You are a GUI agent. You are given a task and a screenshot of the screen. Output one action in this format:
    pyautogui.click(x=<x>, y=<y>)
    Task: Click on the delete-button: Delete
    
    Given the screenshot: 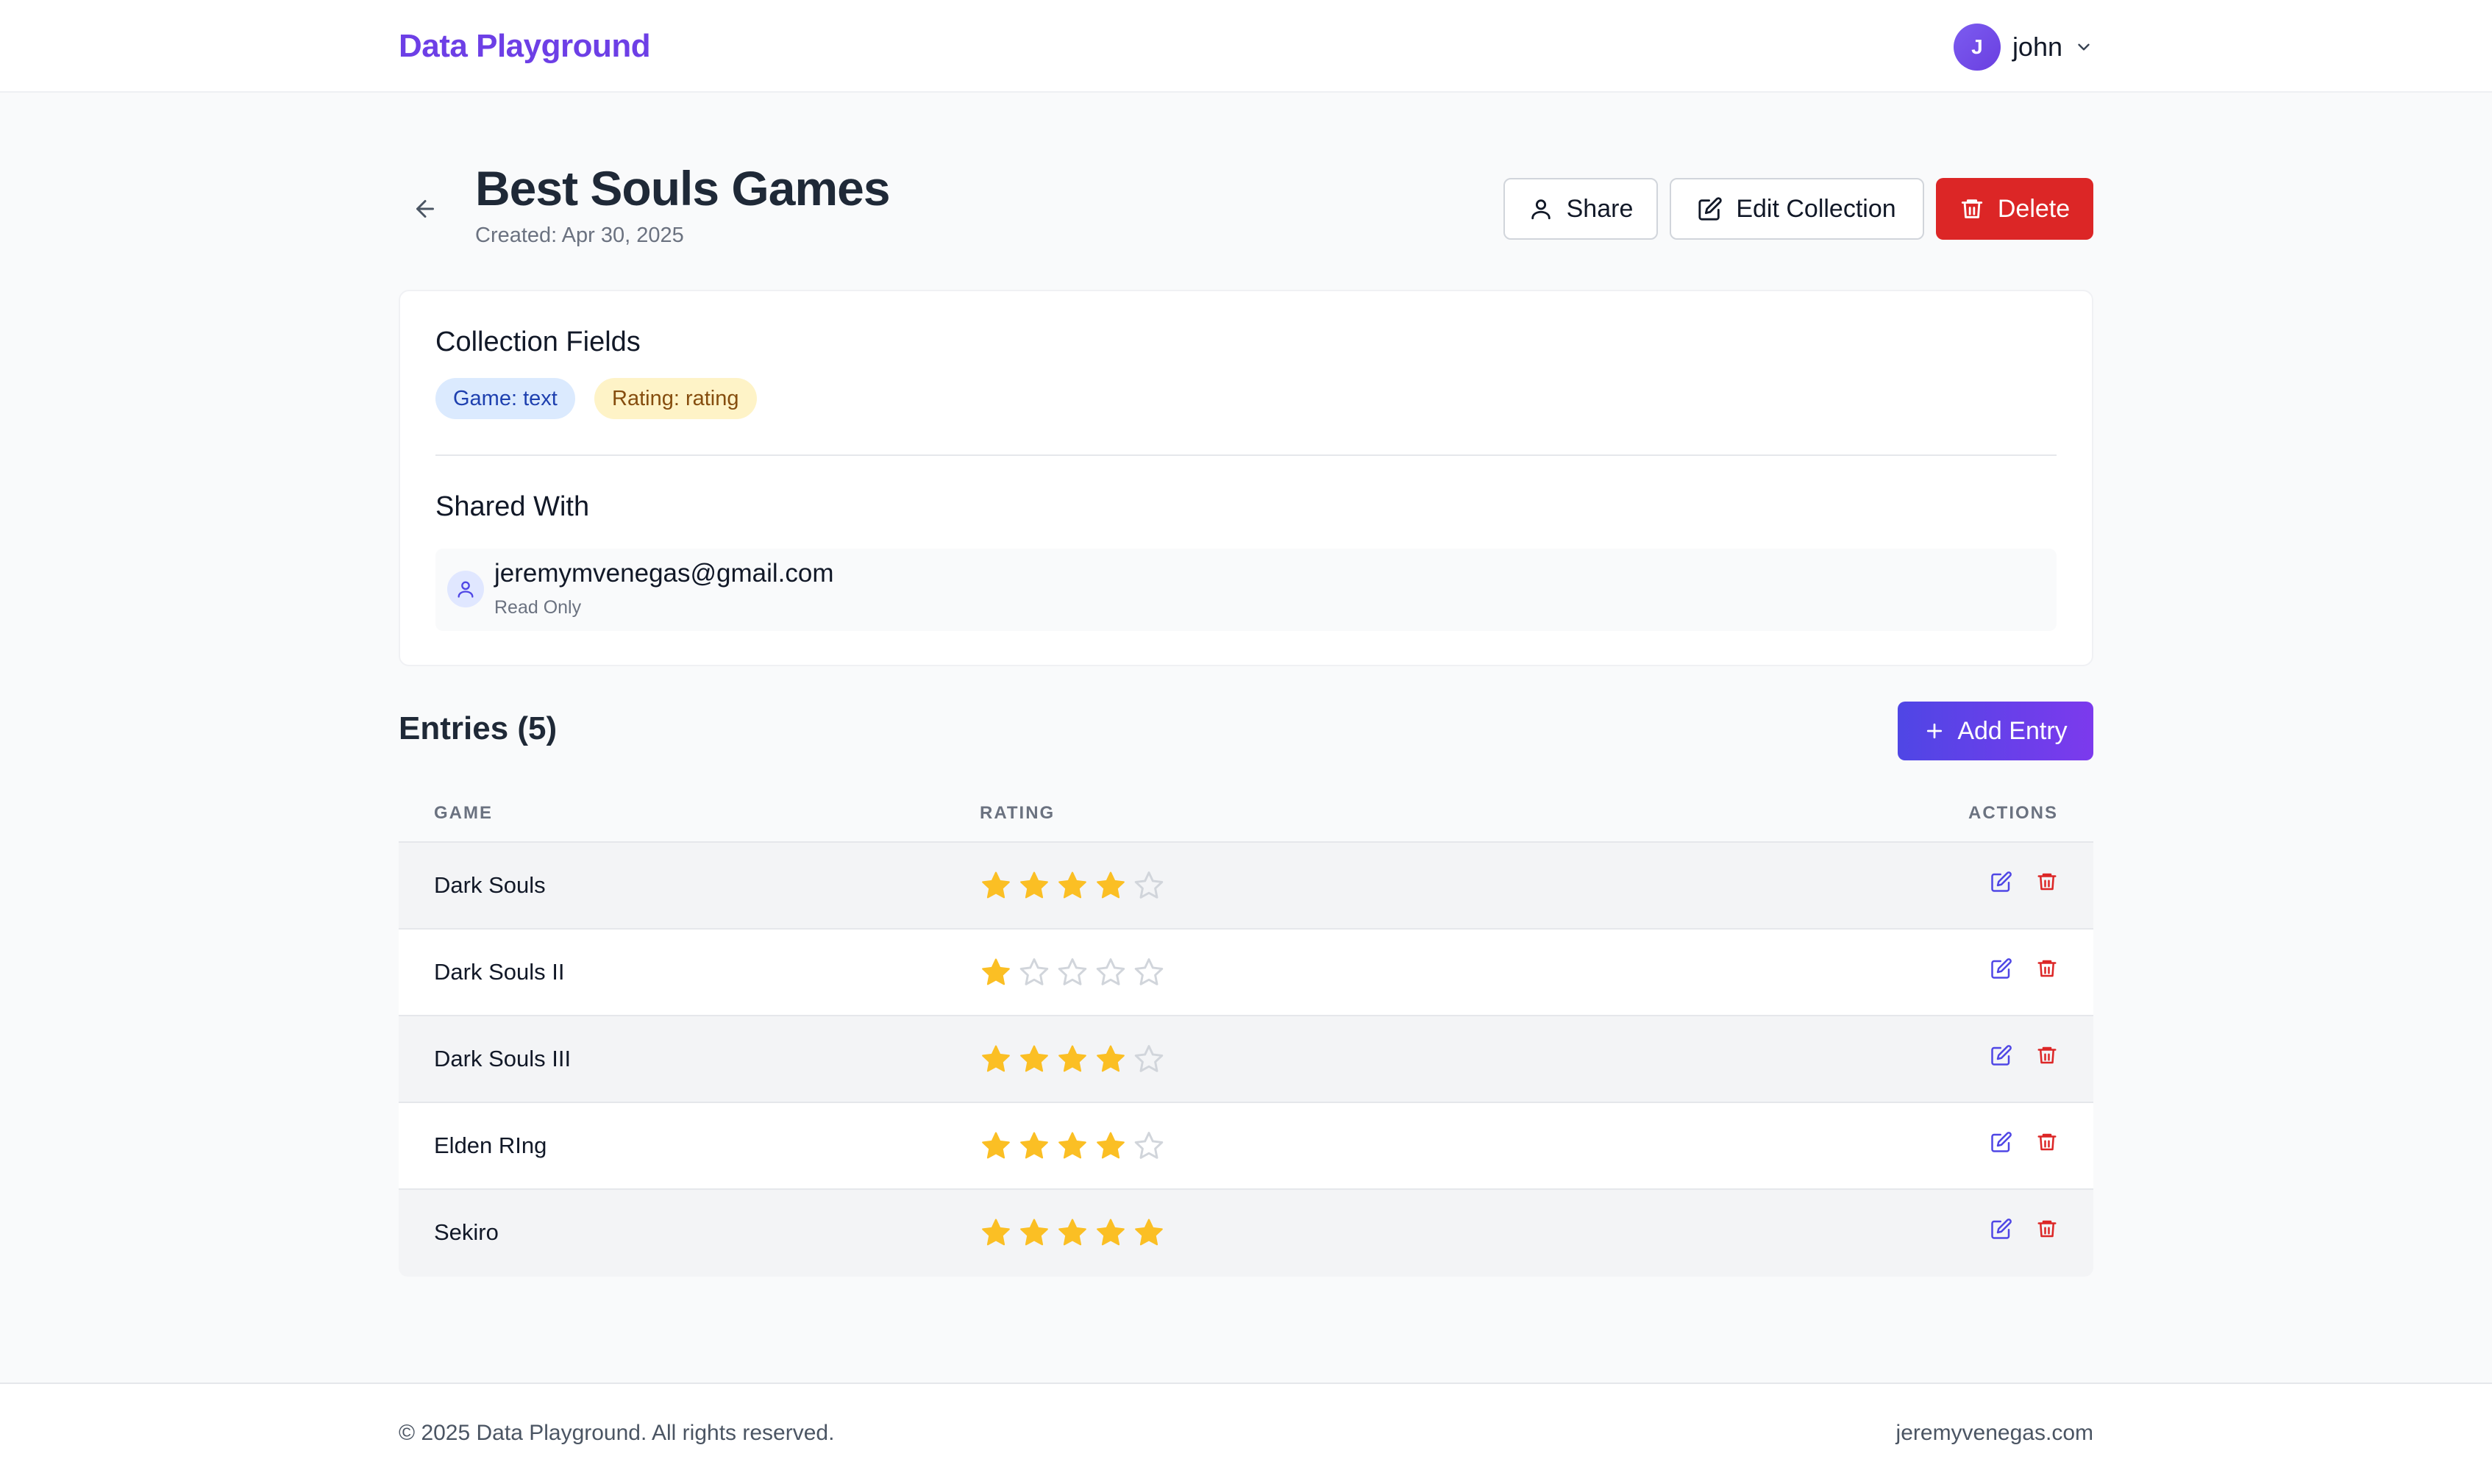 What is the action you would take?
    pyautogui.click(x=2014, y=209)
    